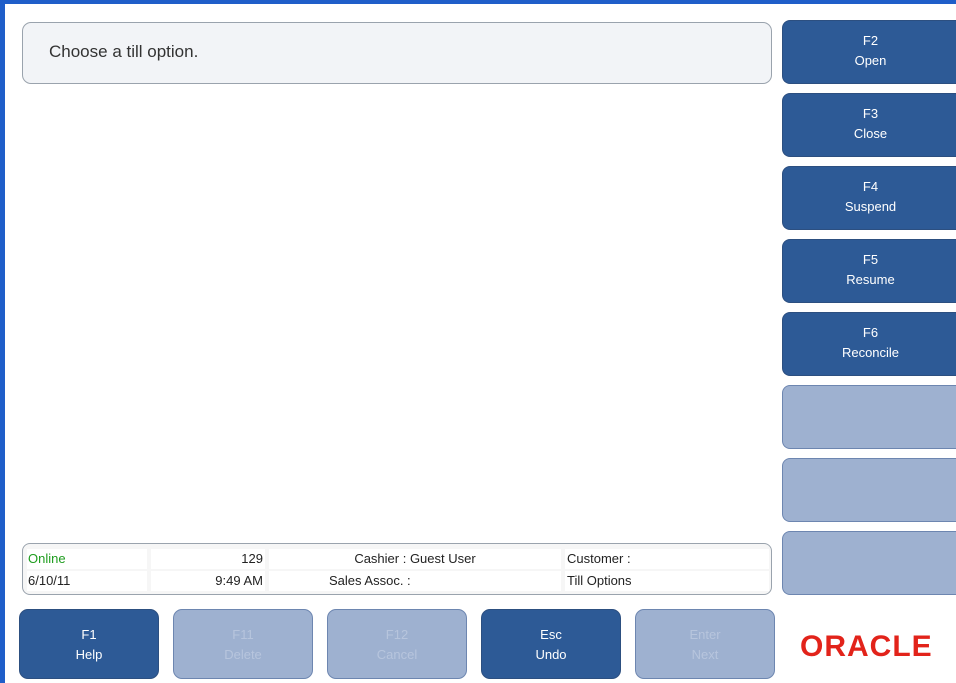 This screenshot has height=683, width=956. Describe the element at coordinates (869, 125) in the screenshot. I see `close-button: F3 Close` at that location.